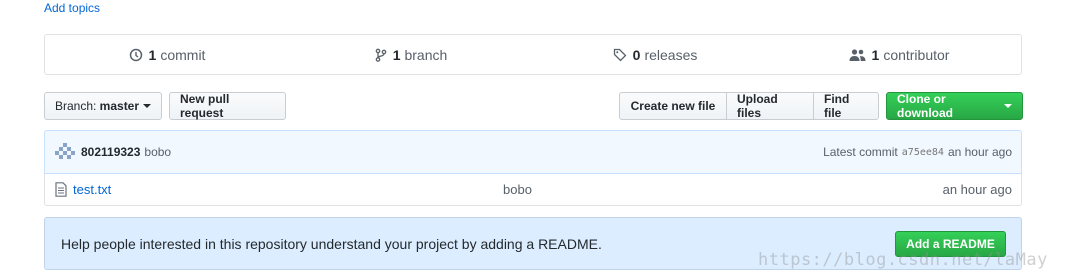 The image size is (1088, 280). I want to click on add-readme-button: Add a README, so click(950, 243).